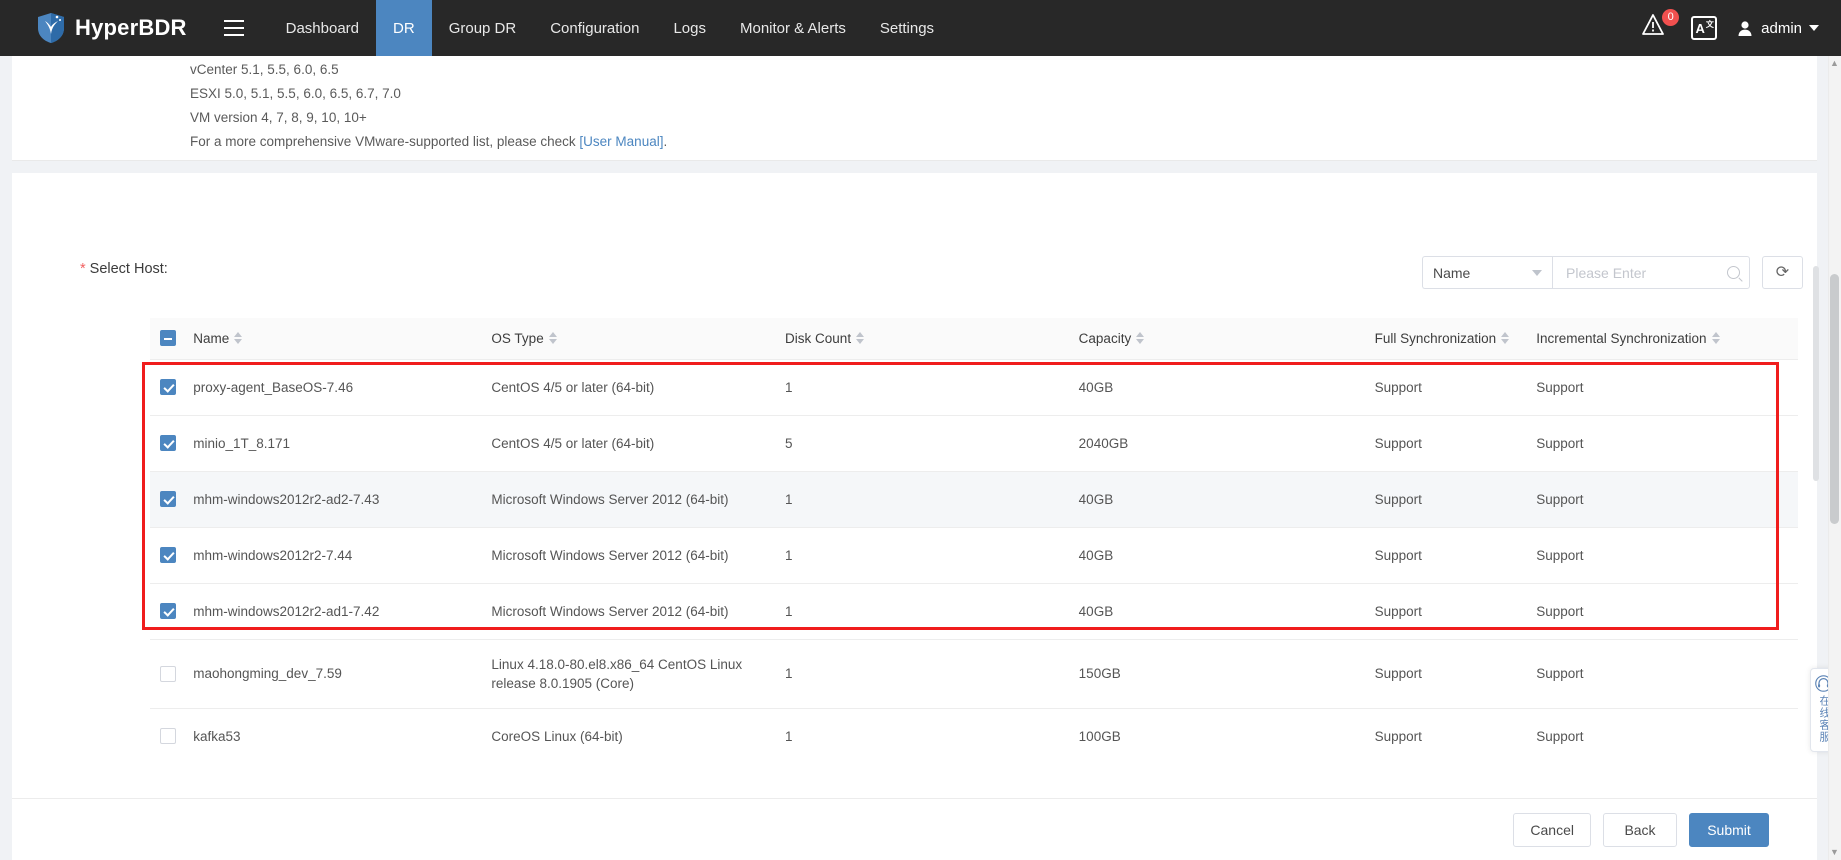 The height and width of the screenshot is (860, 1841). I want to click on cell-name: proxy-agent_BaseOS-7.46, so click(342, 387).